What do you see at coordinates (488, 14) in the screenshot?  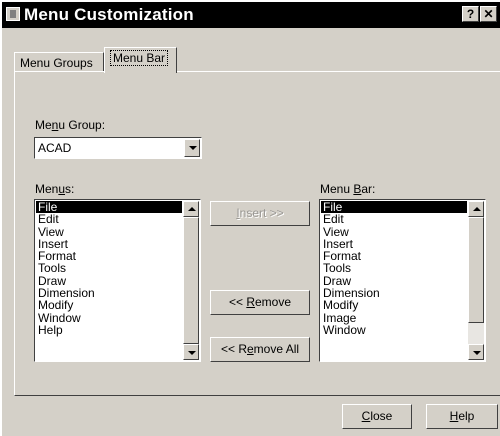 I see `title-close-button: ✕` at bounding box center [488, 14].